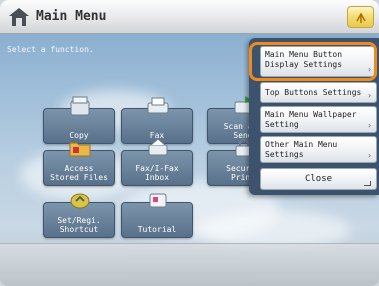 The width and height of the screenshot is (379, 286). What do you see at coordinates (157, 162) in the screenshot?
I see `tile-fax-ifax-inbox: Fax/I-Fax Inbox` at bounding box center [157, 162].